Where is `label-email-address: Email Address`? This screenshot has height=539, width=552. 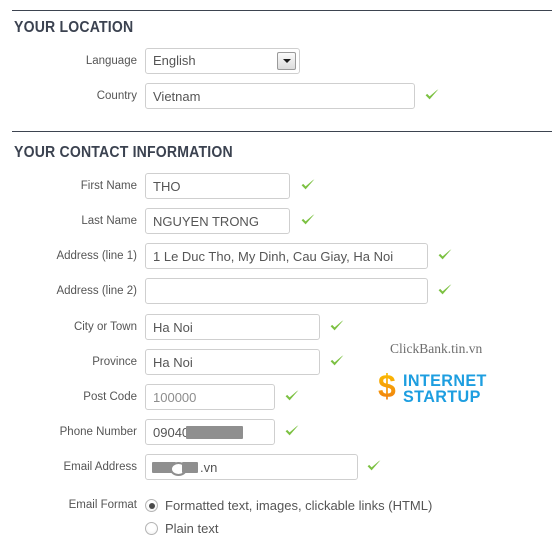
label-email-address: Email Address is located at coordinates (100, 467).